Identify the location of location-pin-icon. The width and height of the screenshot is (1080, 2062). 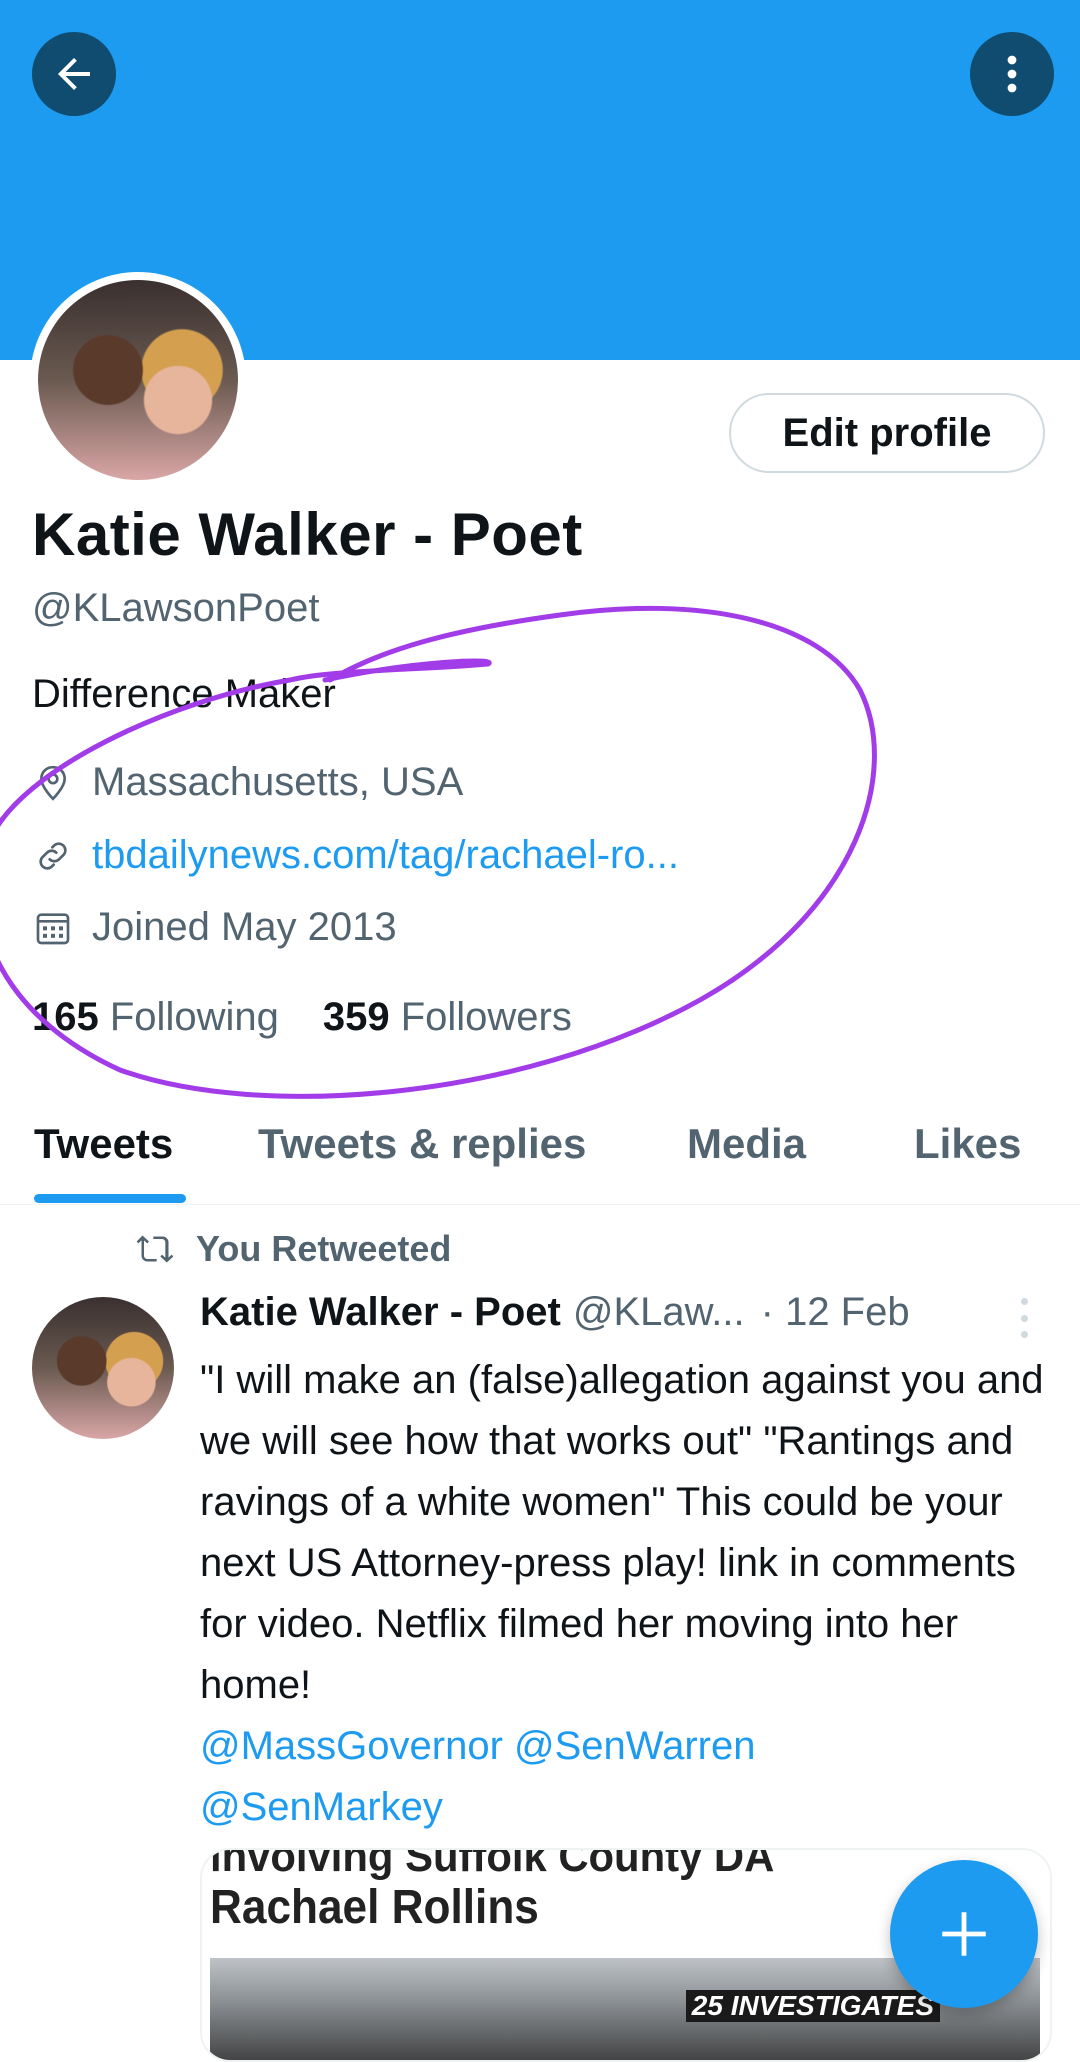
(53, 783).